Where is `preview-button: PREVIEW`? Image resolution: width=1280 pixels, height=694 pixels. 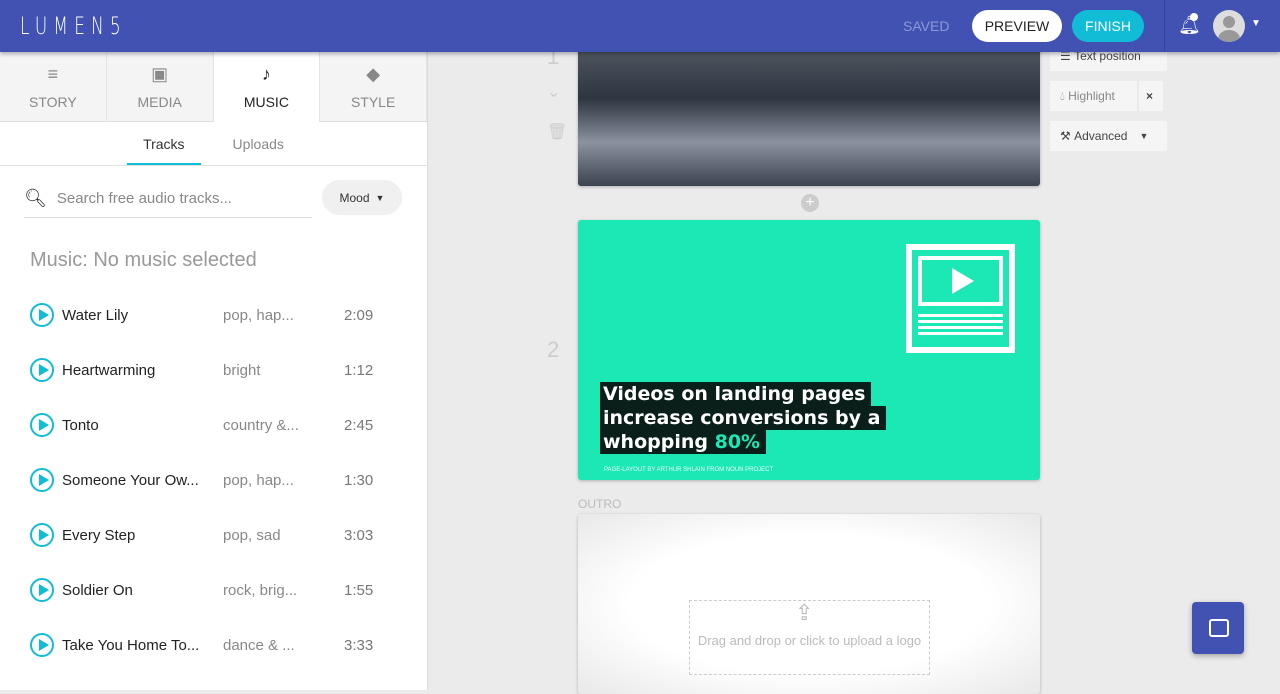
preview-button: PREVIEW is located at coordinates (1017, 26).